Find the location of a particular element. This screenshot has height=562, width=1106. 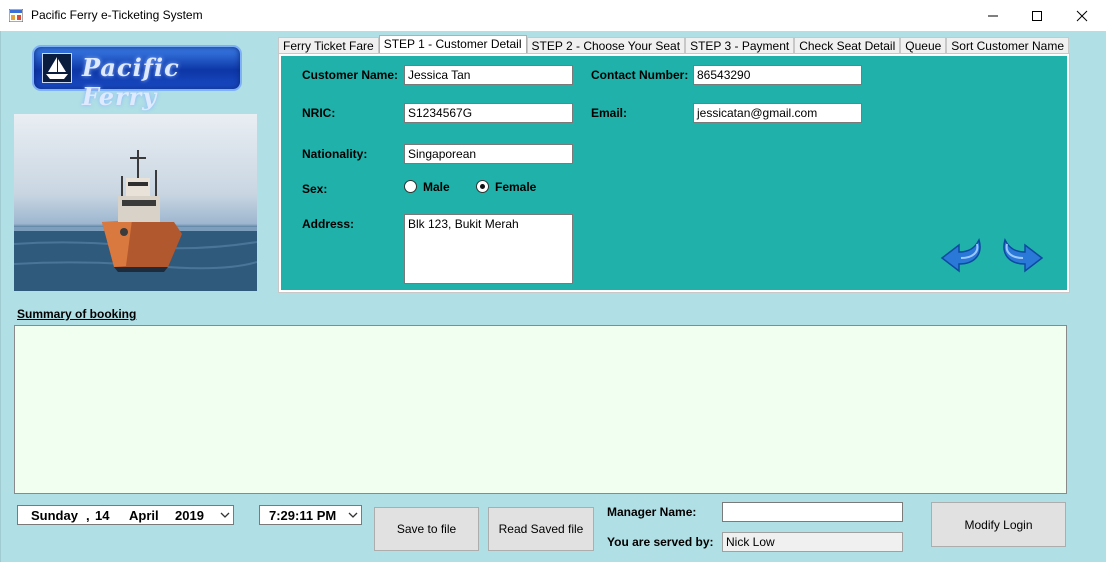

address-label: Address: is located at coordinates (328, 224).